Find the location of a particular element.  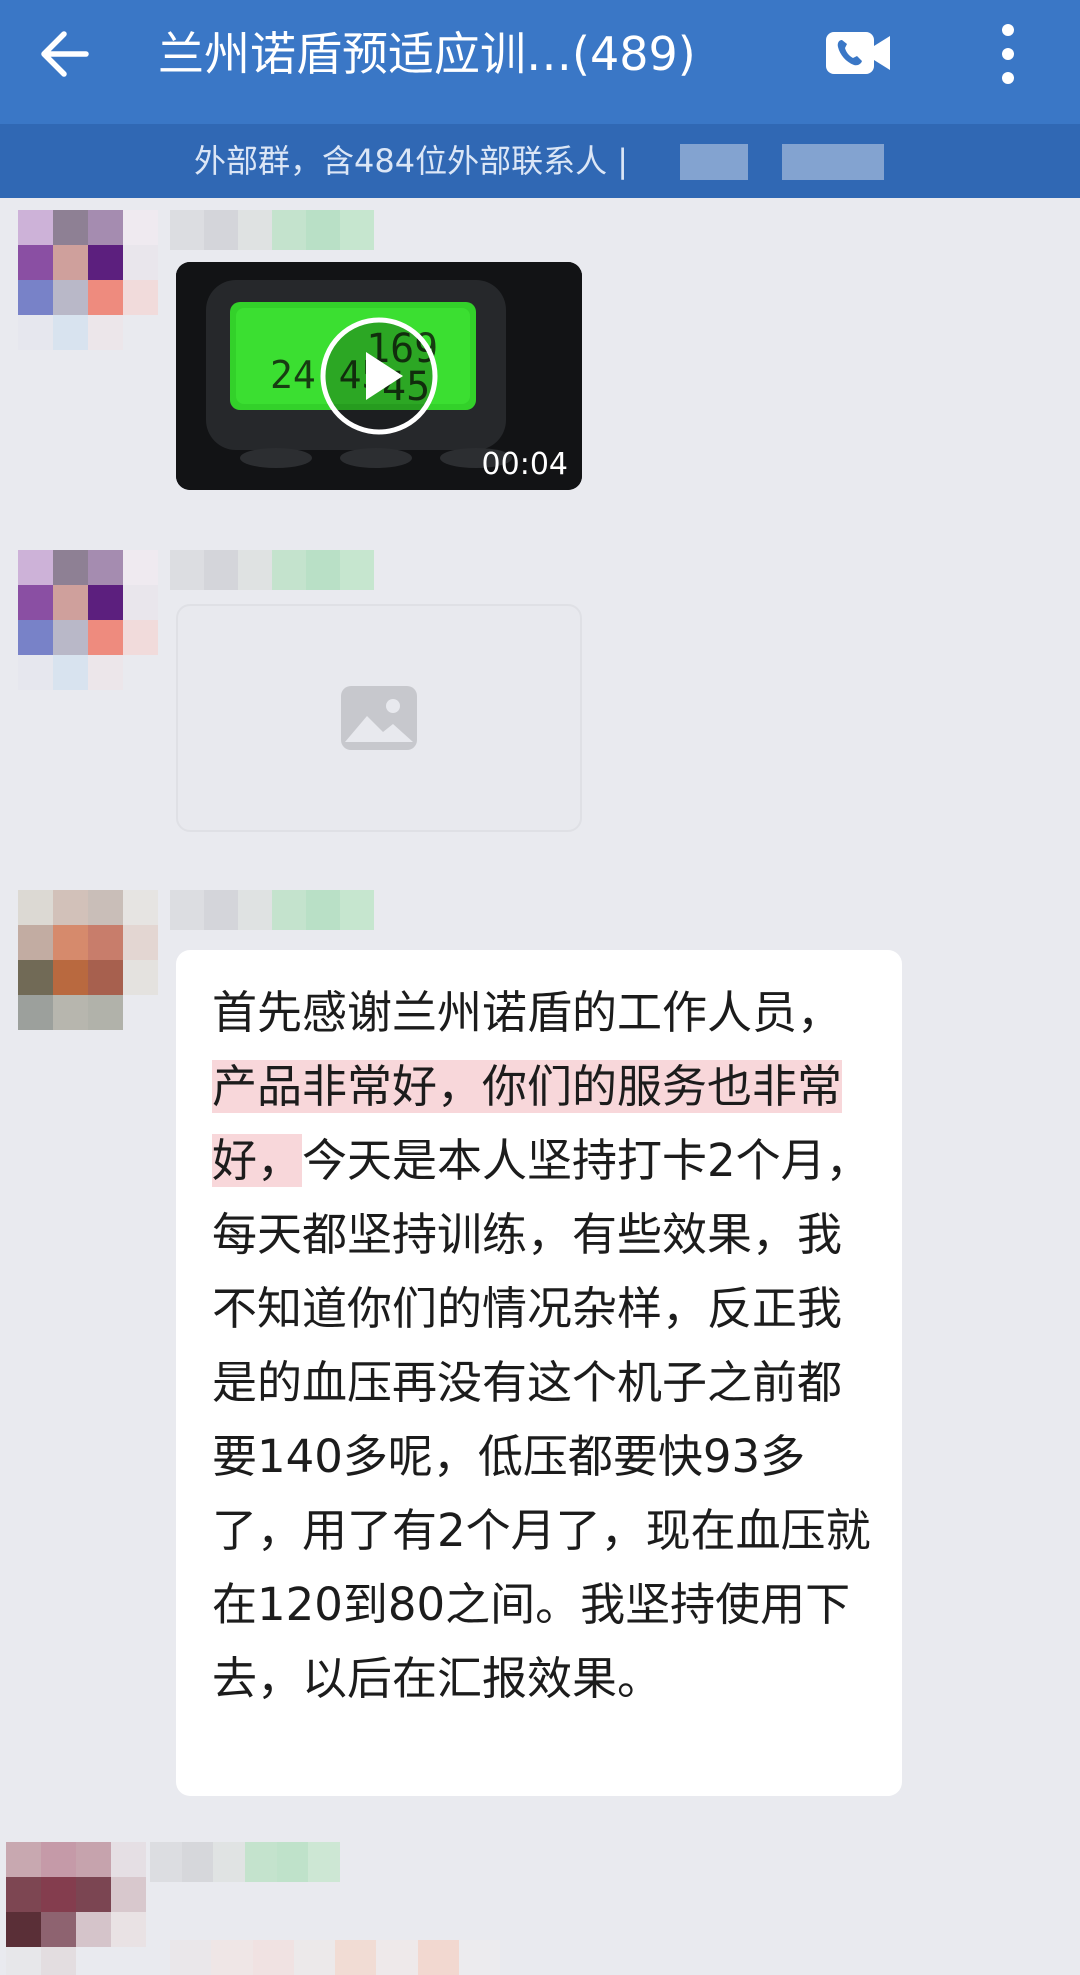

back-arrow-icon is located at coordinates (65, 54).